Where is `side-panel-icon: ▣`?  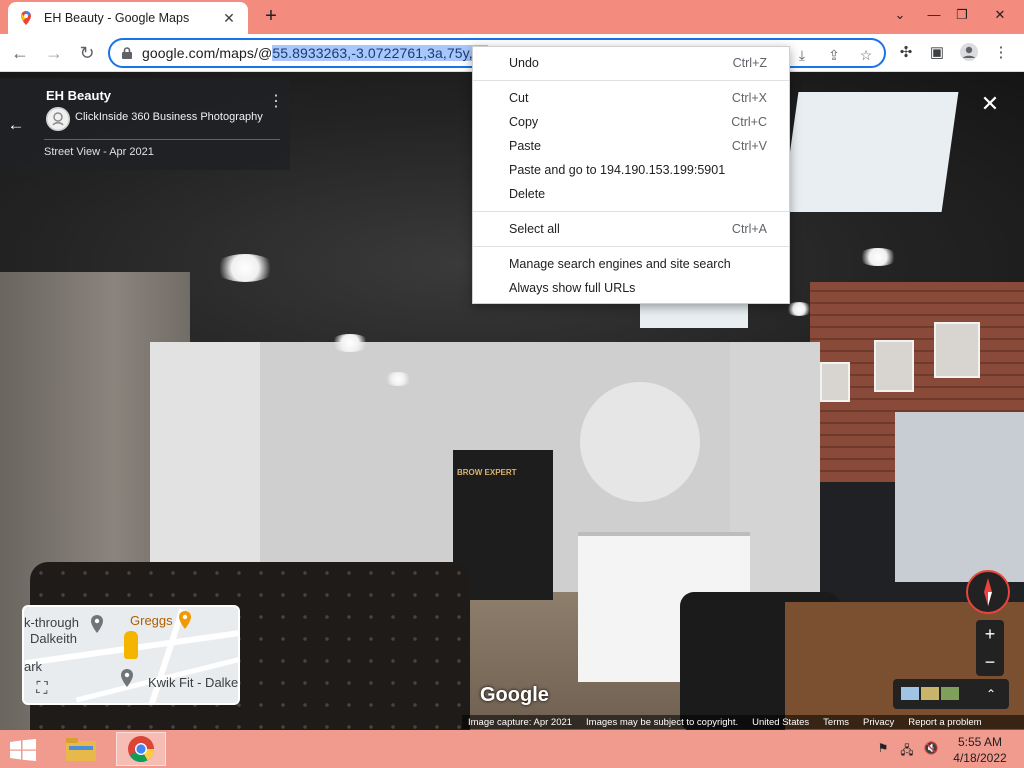 side-panel-icon: ▣ is located at coordinates (937, 53).